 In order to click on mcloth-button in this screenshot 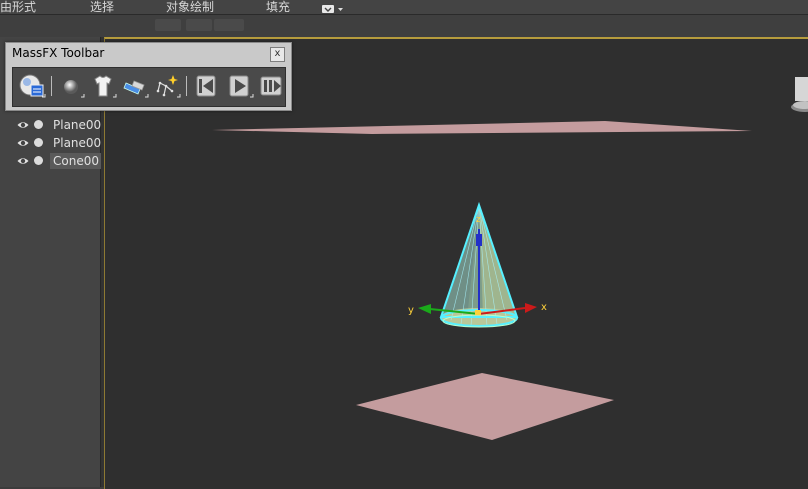, I will do `click(103, 86)`.